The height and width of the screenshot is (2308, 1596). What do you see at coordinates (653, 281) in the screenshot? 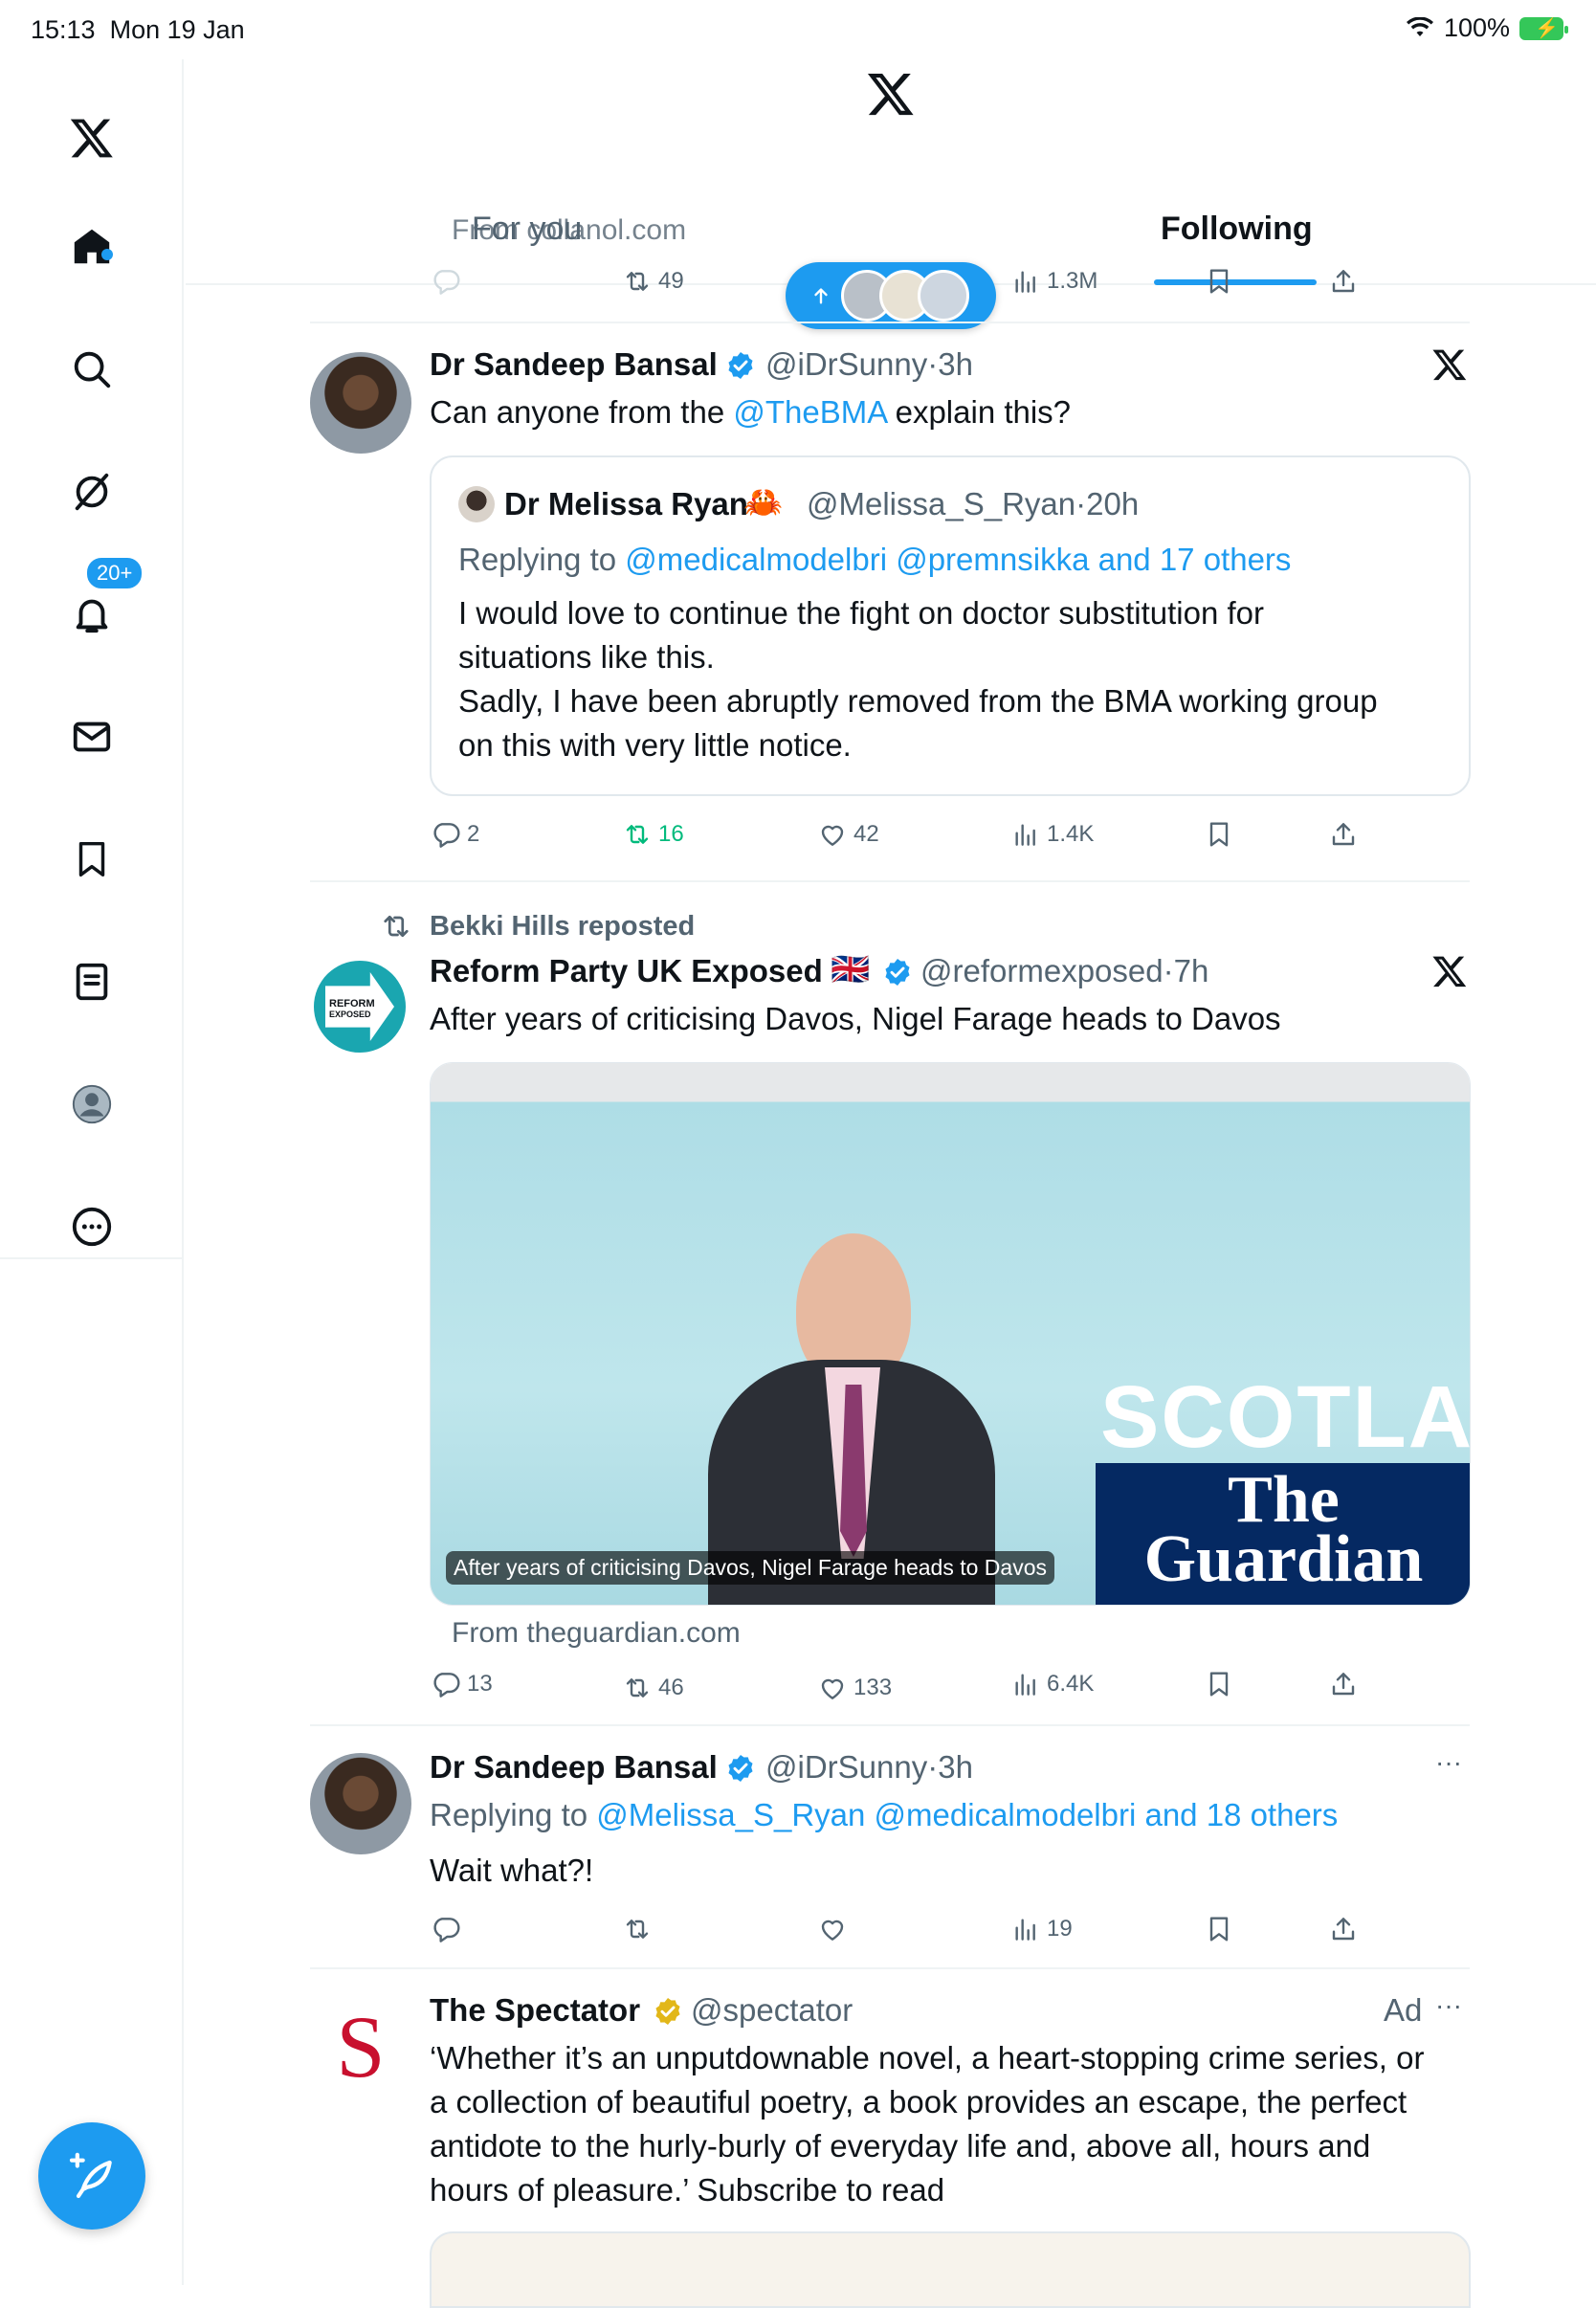
I see `retweet-button: 49` at bounding box center [653, 281].